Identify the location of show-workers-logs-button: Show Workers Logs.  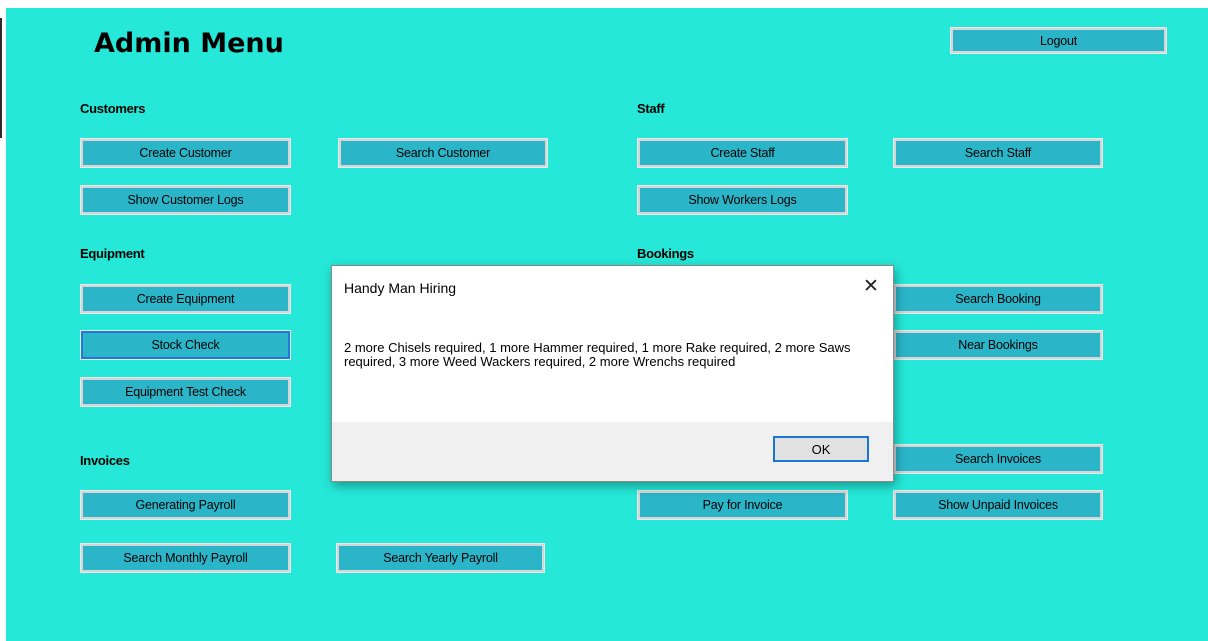
(742, 200).